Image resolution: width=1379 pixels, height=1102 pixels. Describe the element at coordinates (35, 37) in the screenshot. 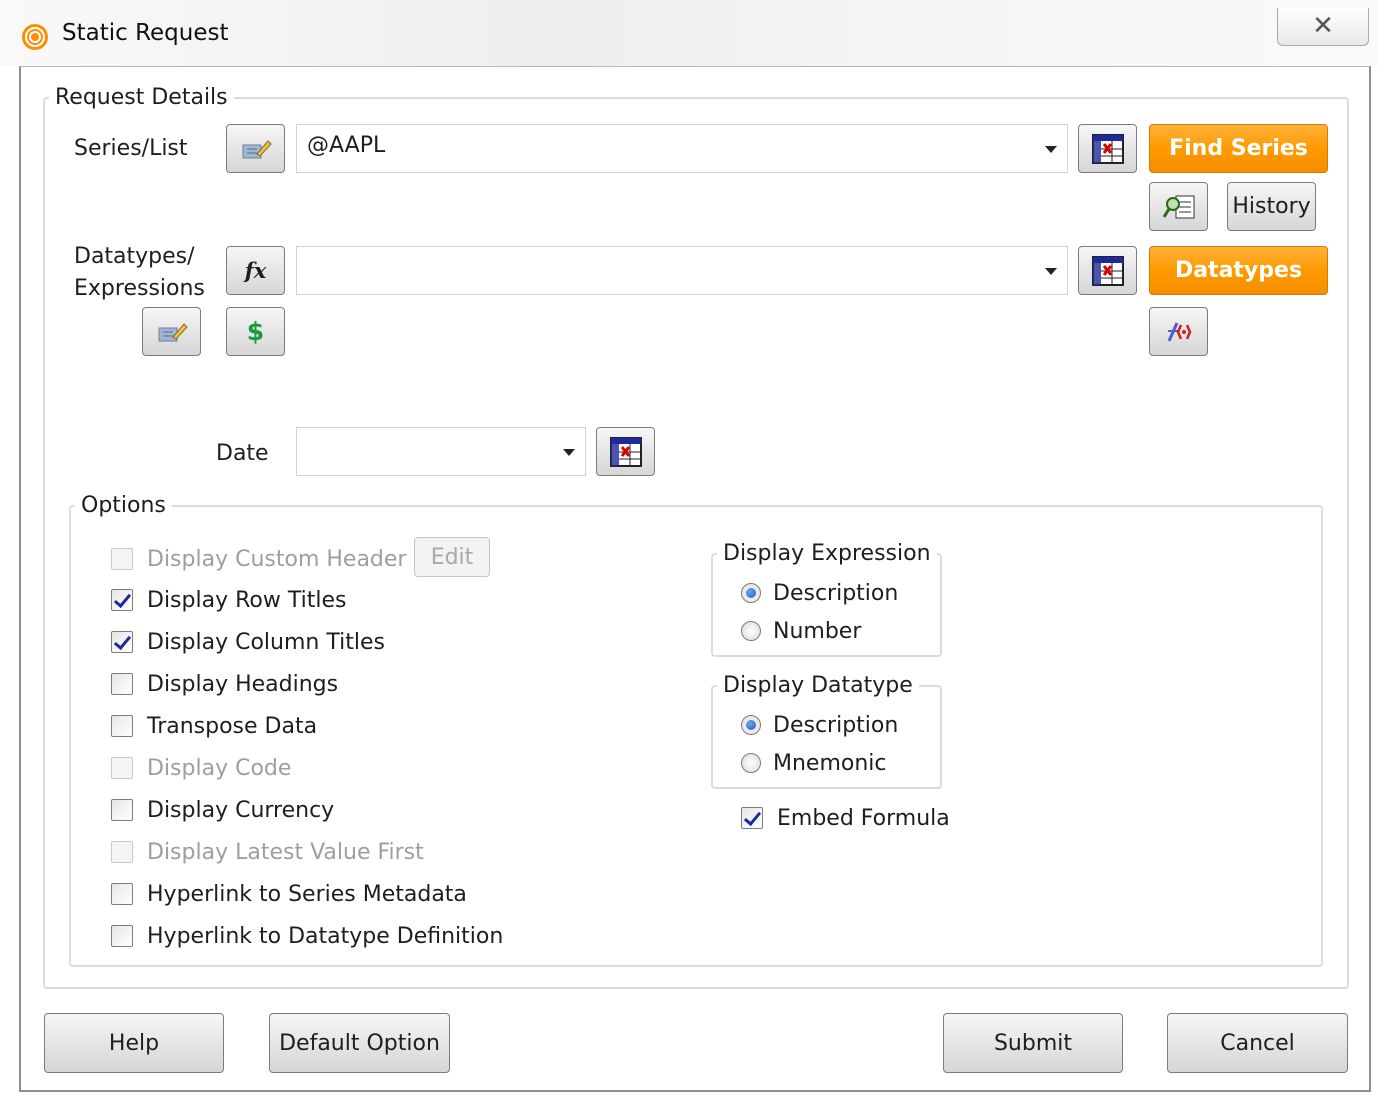

I see `app-logo-icon` at that location.